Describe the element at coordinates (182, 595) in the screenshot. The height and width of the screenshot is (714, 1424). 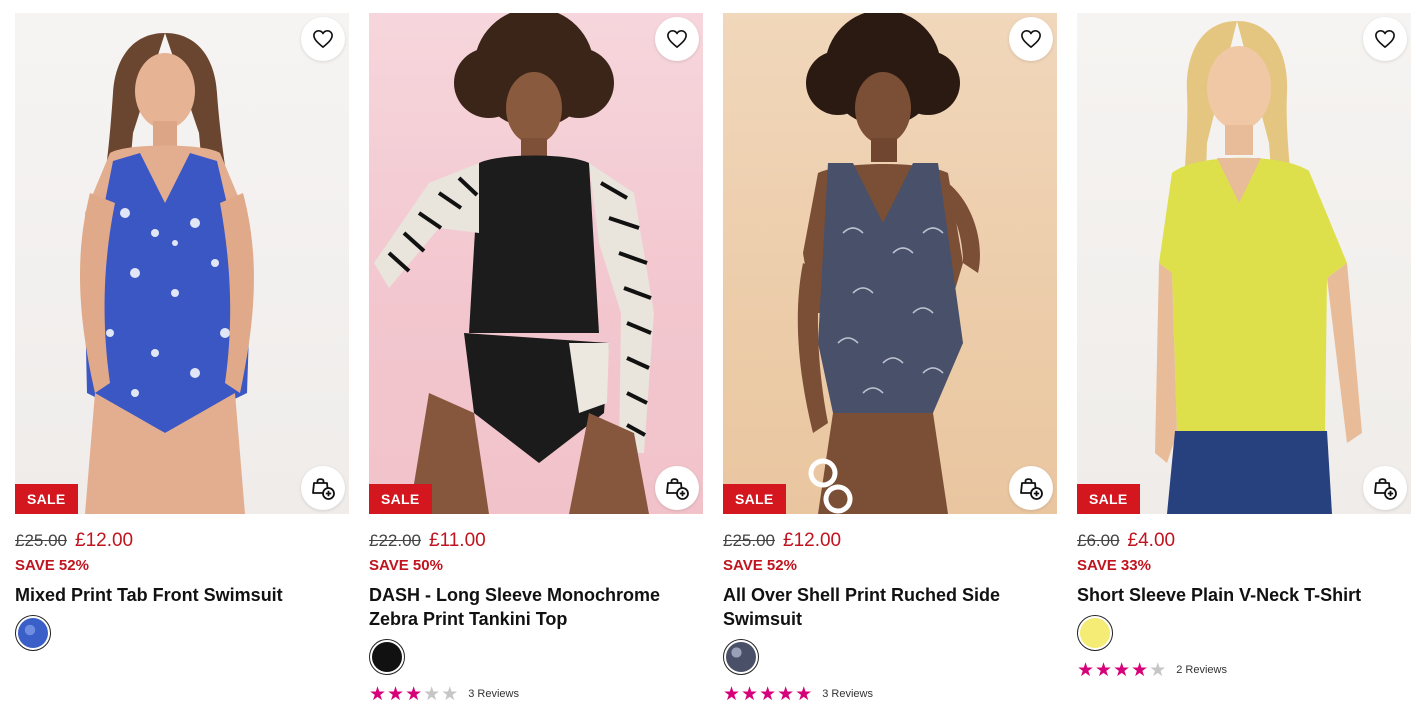
I see `product-title: Mixed Print Tab Front Swimsuit` at that location.